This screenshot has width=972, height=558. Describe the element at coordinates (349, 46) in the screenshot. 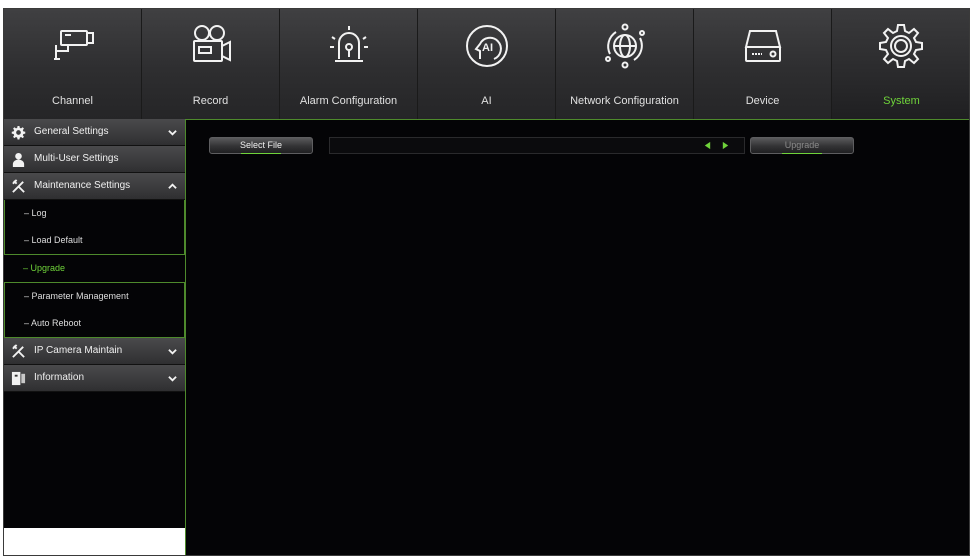

I see `alarm-siren-icon` at that location.